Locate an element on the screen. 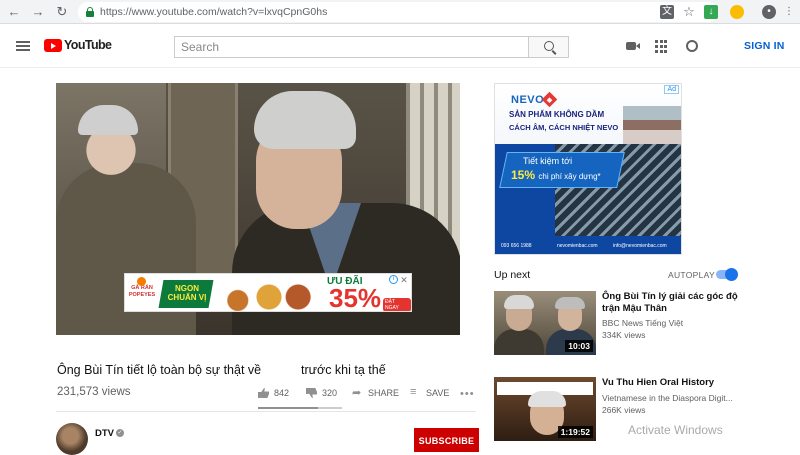 This screenshot has height=455, width=800. up-next-heading: Up next is located at coordinates (512, 275).